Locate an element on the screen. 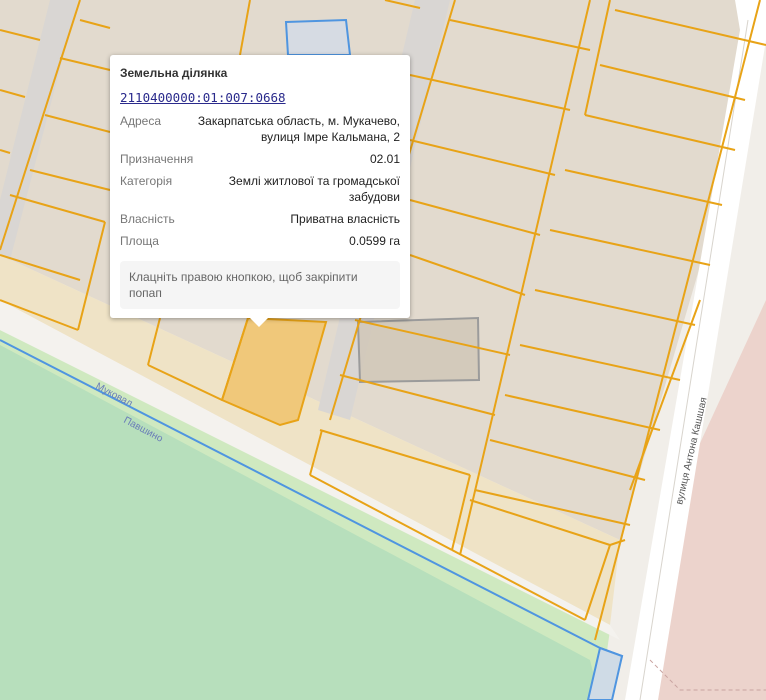  purpose-label: Призначення is located at coordinates (157, 159).